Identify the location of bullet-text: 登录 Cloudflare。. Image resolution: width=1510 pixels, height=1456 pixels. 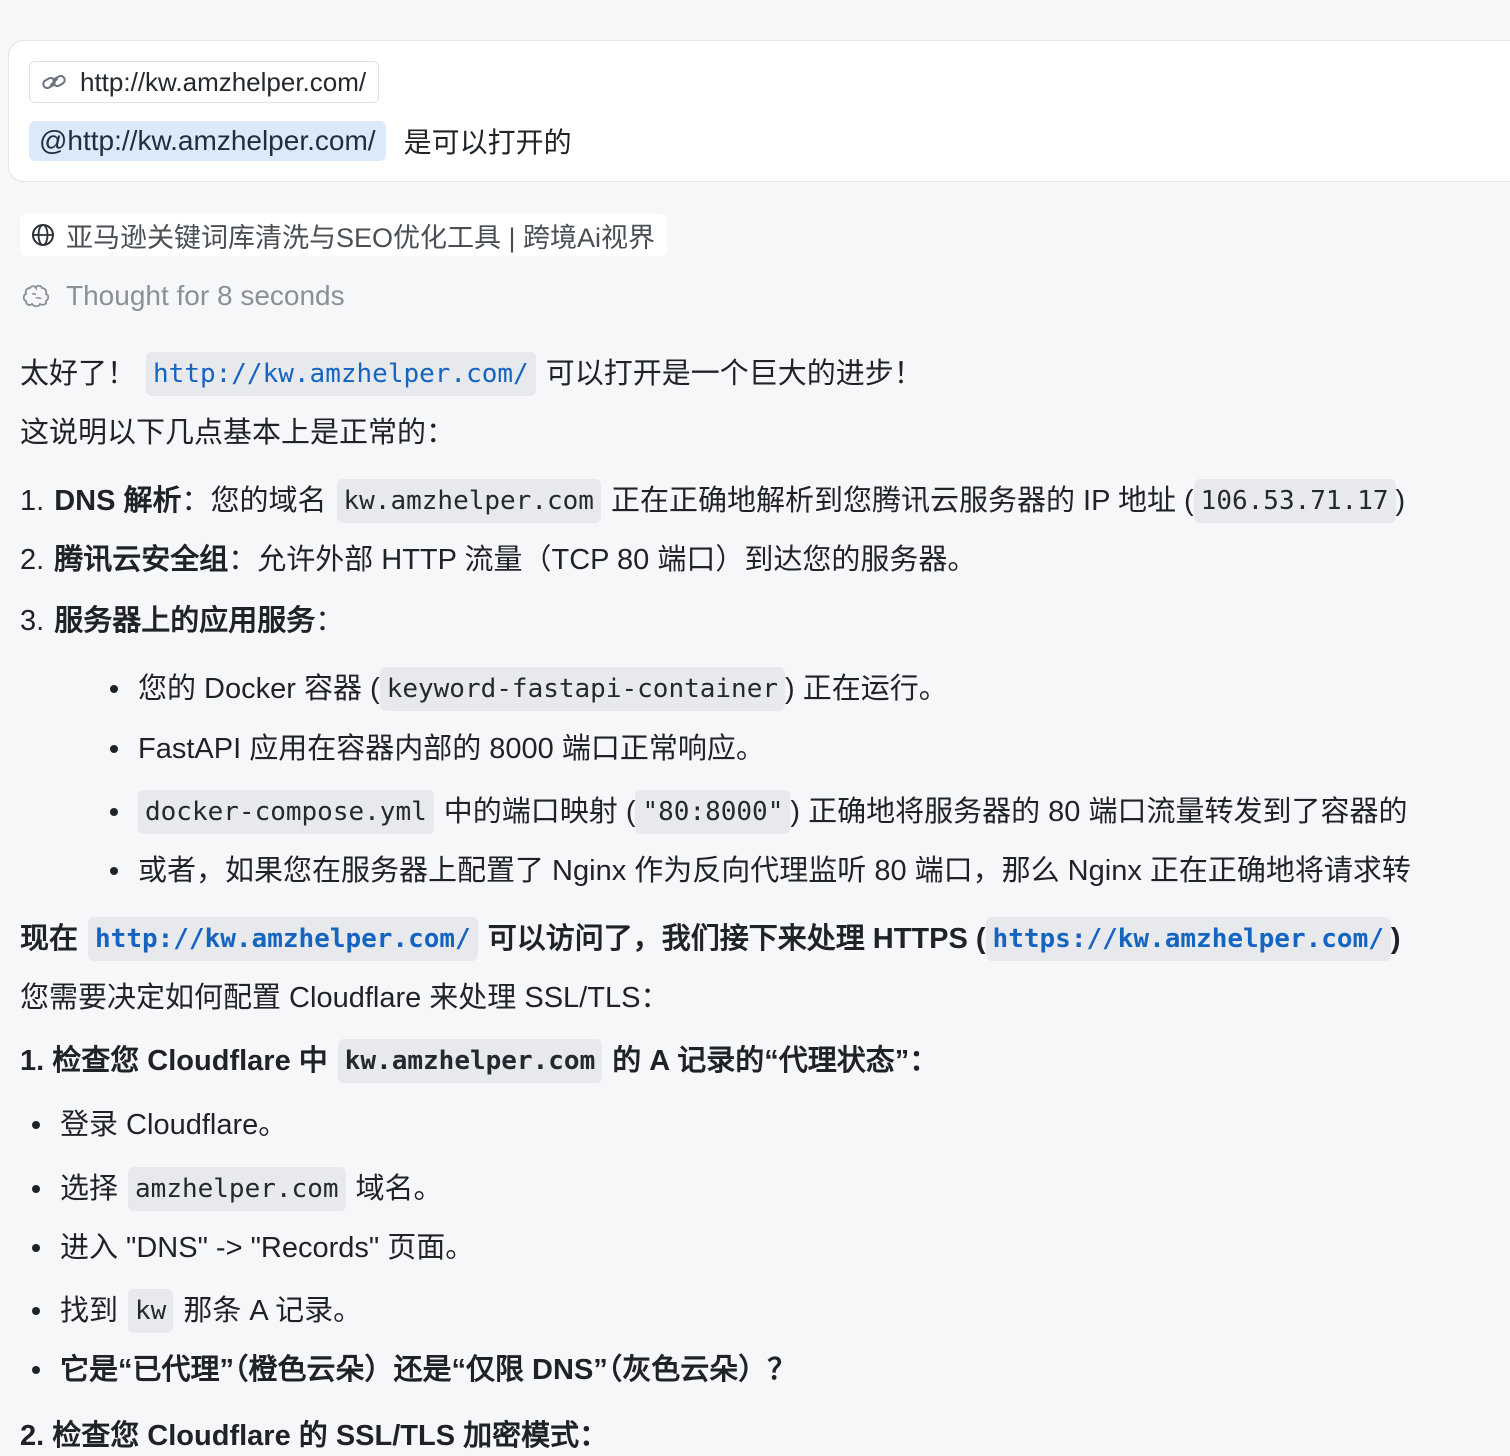
(174, 1125).